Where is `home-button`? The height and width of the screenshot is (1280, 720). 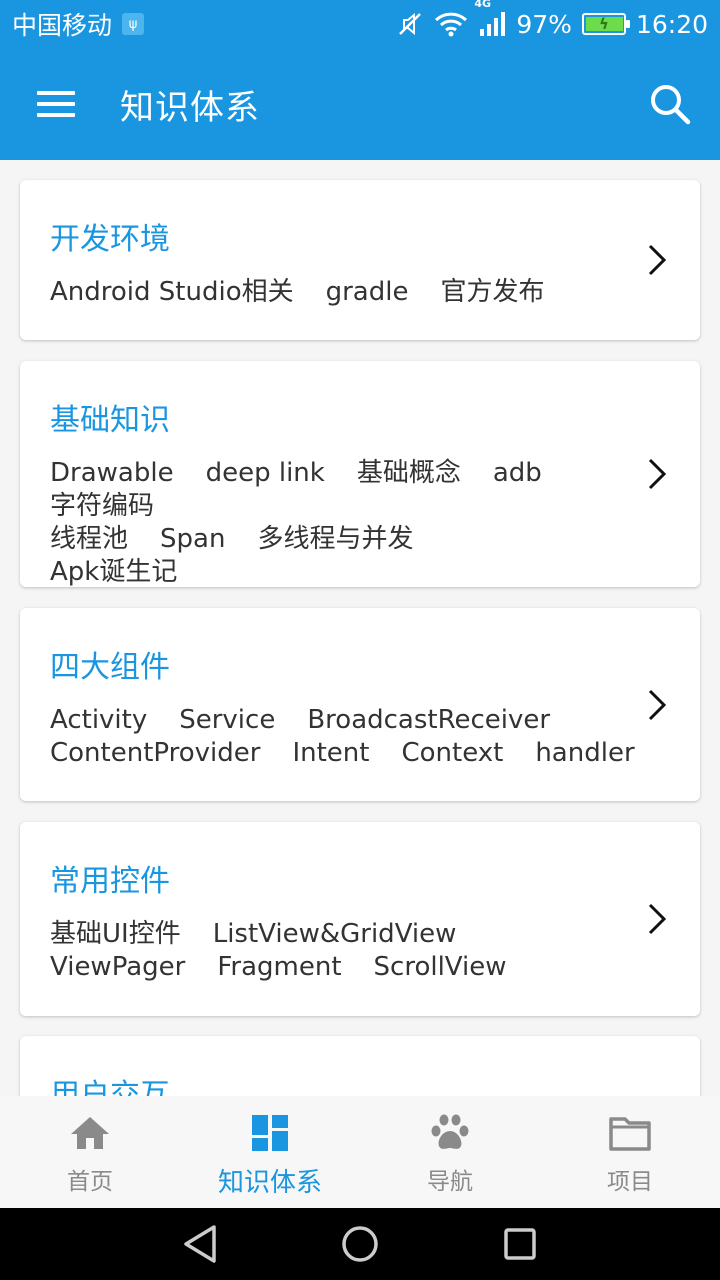 home-button is located at coordinates (360, 1244).